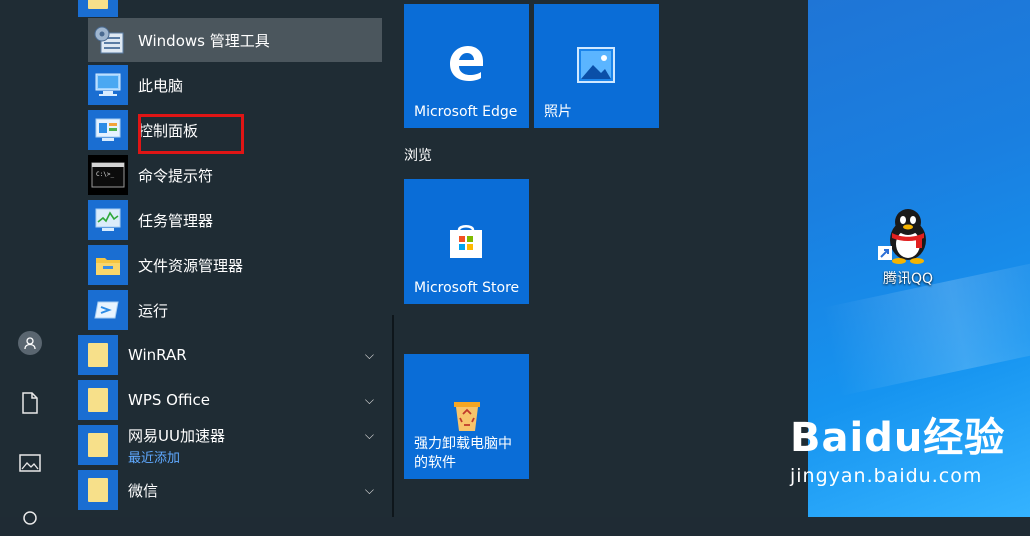  What do you see at coordinates (191, 134) in the screenshot?
I see `highlight-box` at bounding box center [191, 134].